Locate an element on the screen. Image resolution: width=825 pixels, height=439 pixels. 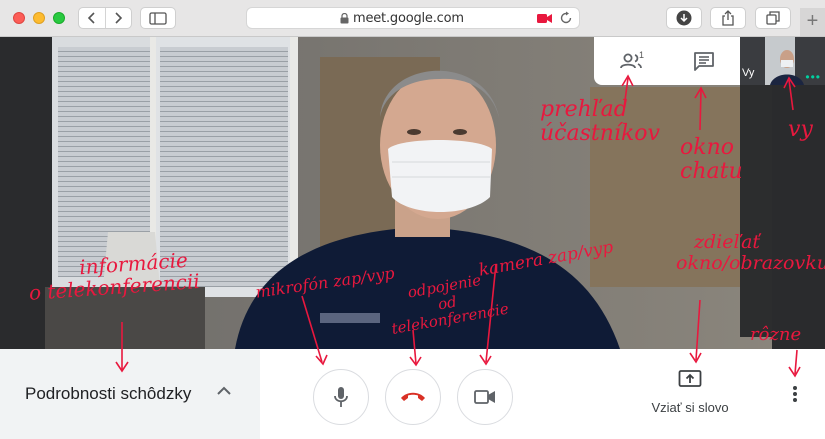
chat-icon is located at coordinates (703, 61).